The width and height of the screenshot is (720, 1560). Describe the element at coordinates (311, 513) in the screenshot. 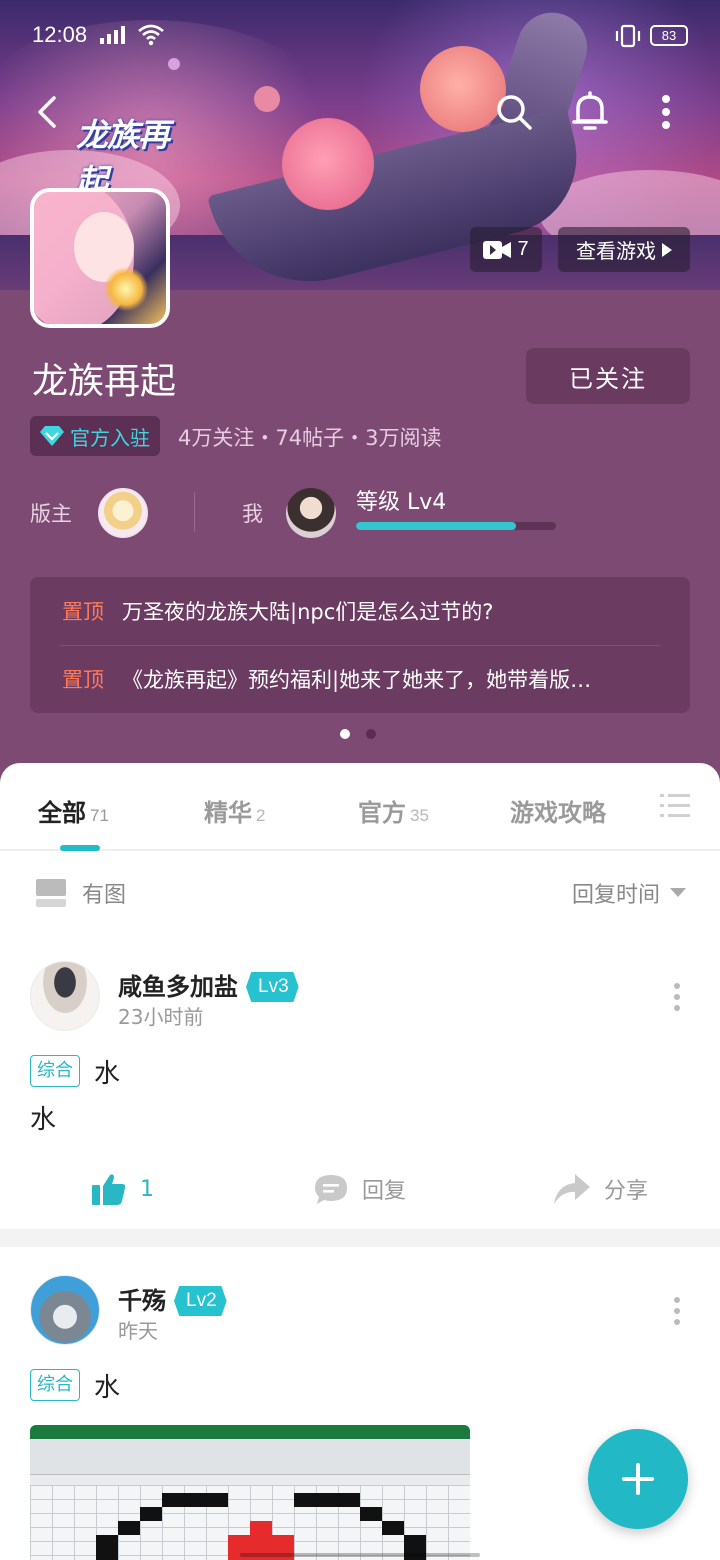

I see `my-avatar` at that location.